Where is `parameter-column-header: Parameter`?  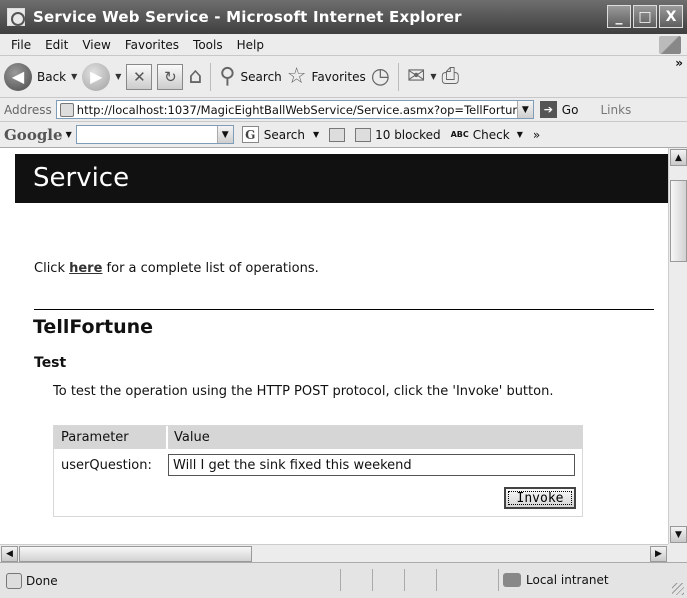 parameter-column-header: Parameter is located at coordinates (111, 437).